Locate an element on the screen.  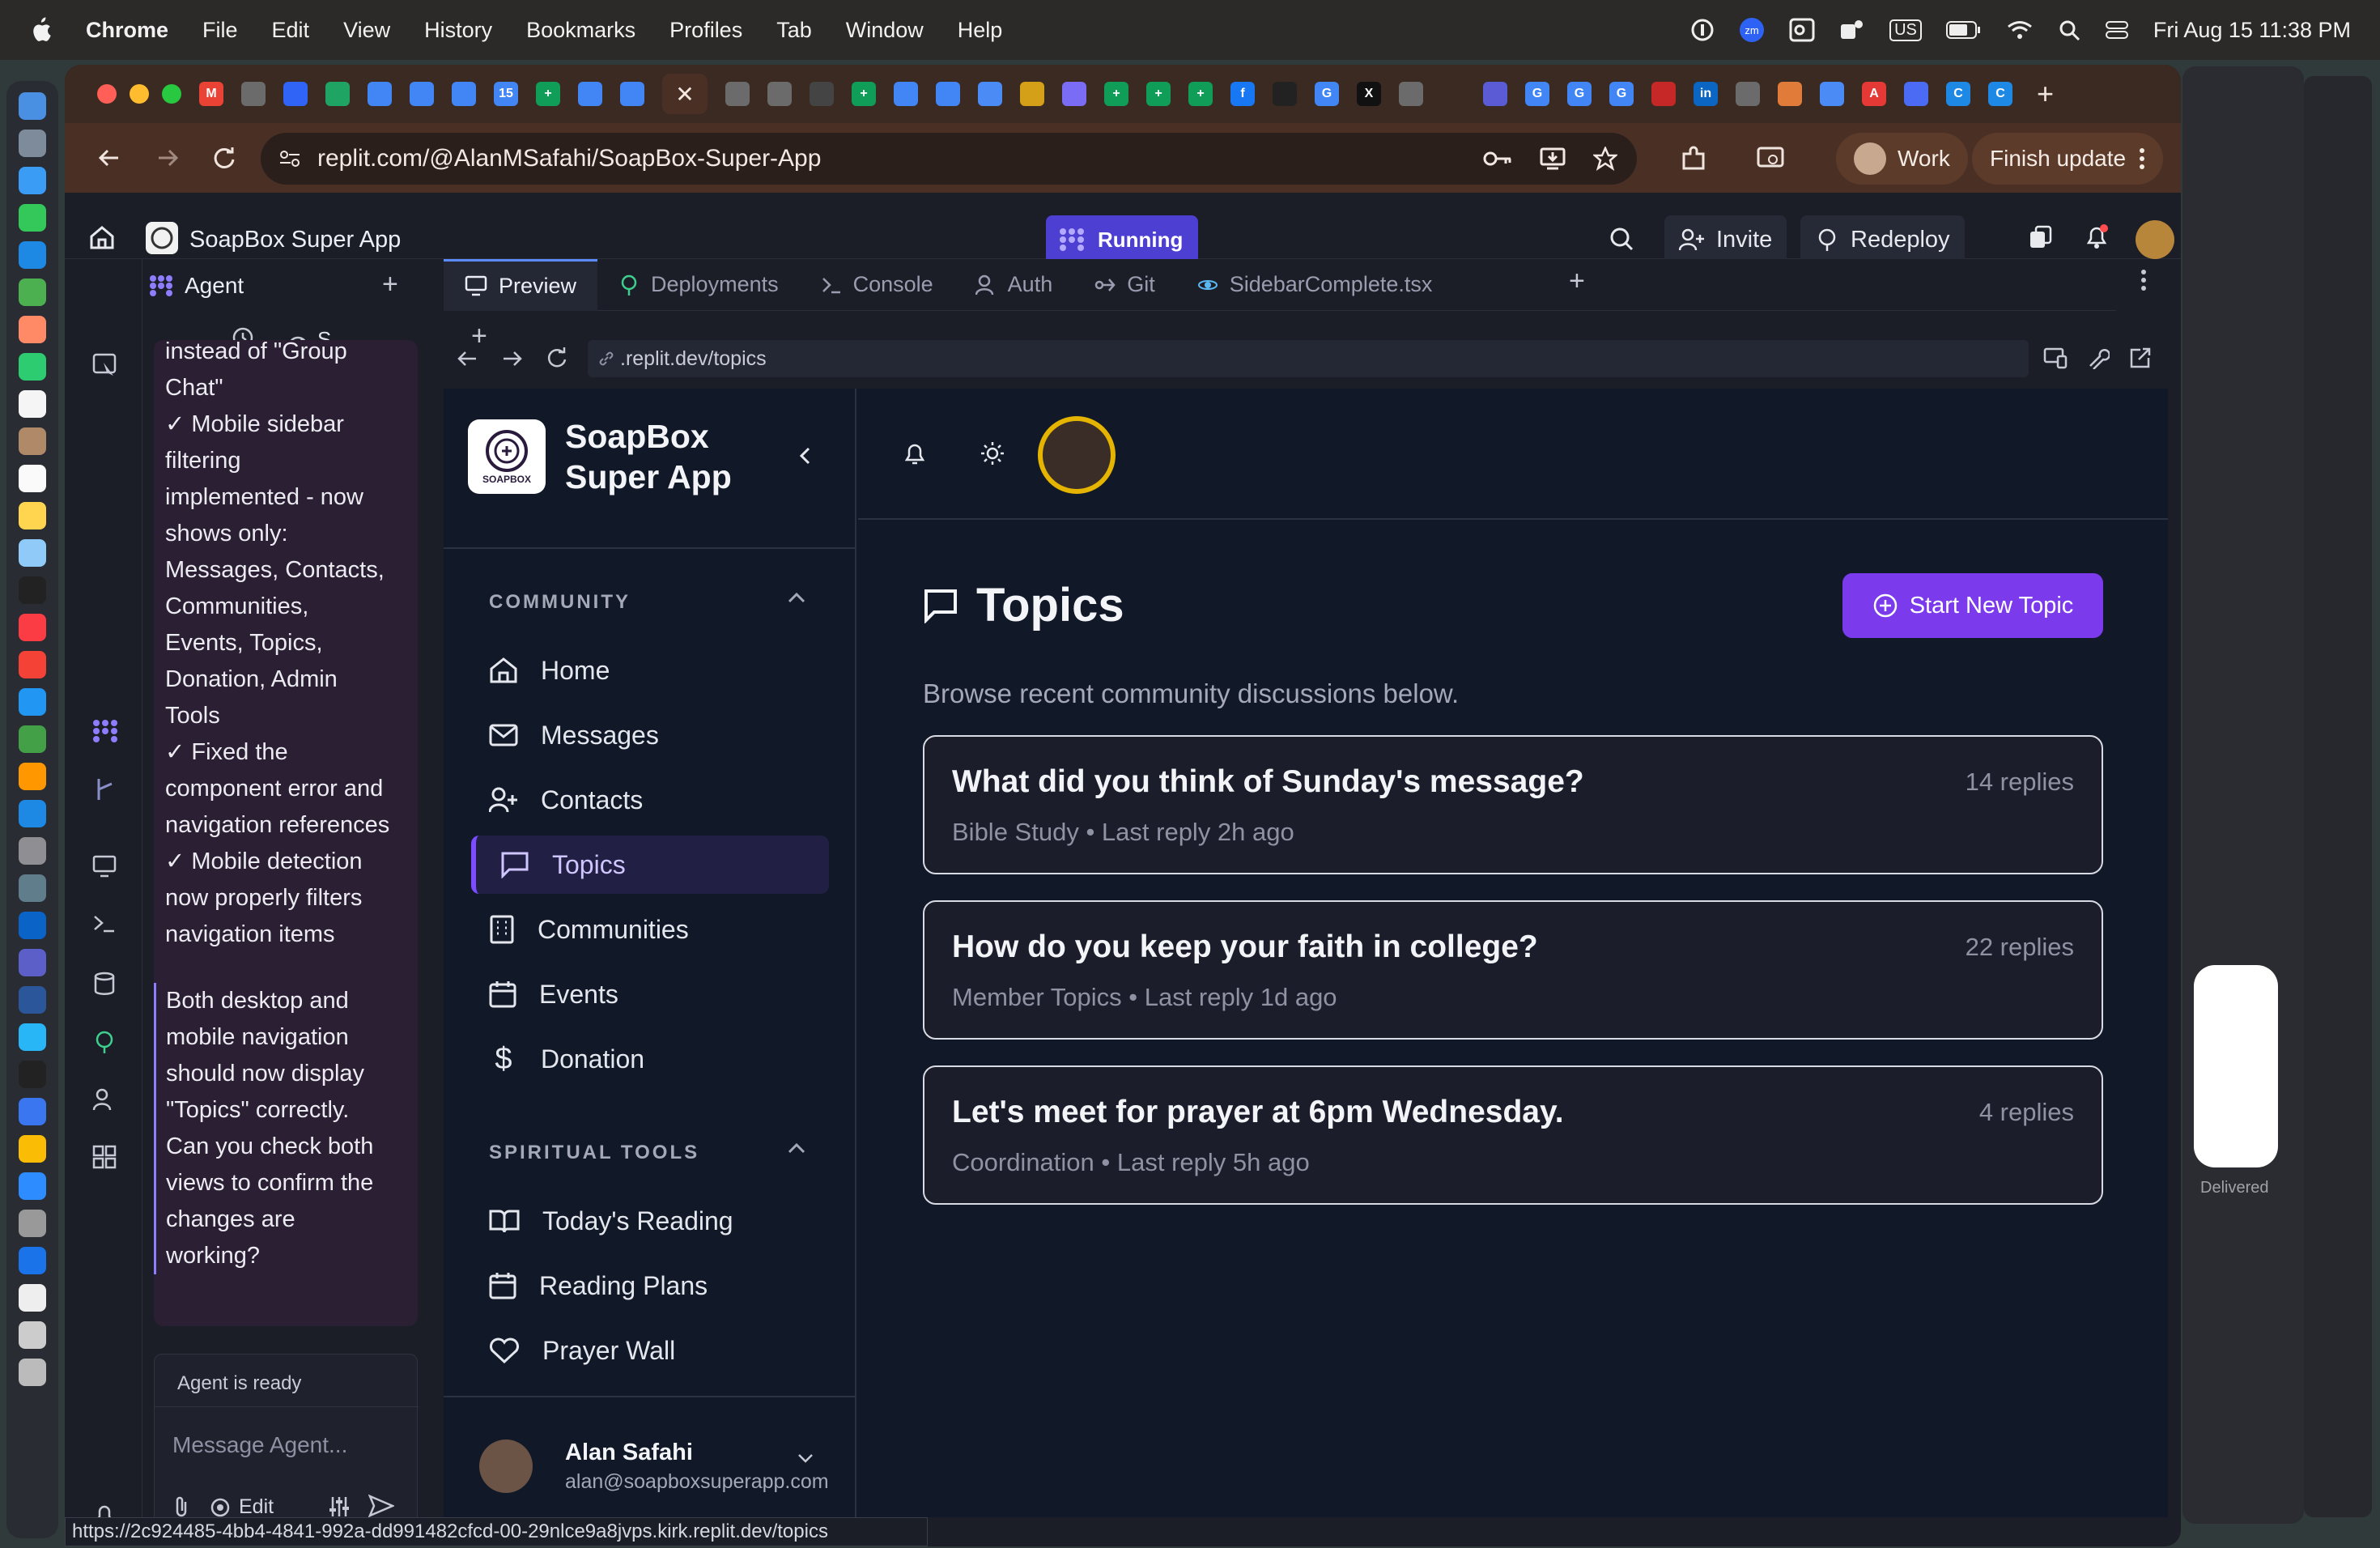
app-store-icon is located at coordinates (32, 814).